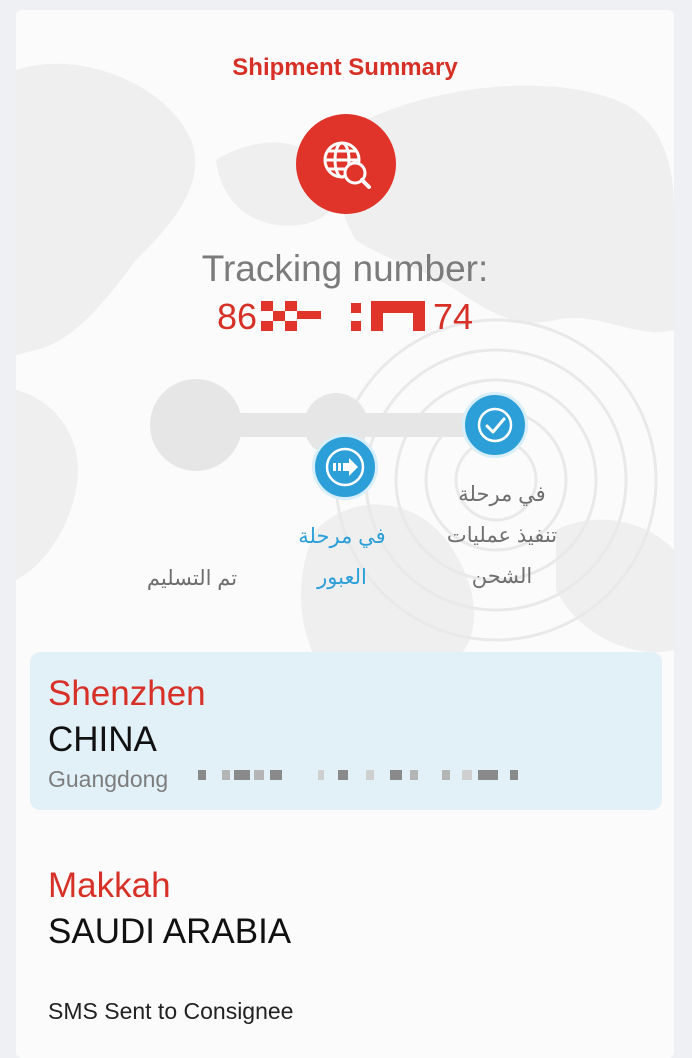 The height and width of the screenshot is (1058, 692). What do you see at coordinates (358, 775) in the screenshot?
I see `redacted-address` at bounding box center [358, 775].